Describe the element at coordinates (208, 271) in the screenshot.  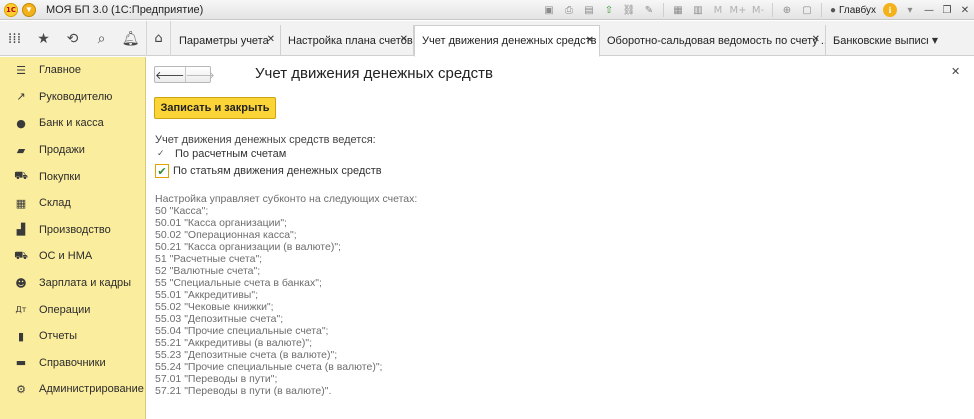
I see `info-line: 52 "Валютные счета";` at that location.